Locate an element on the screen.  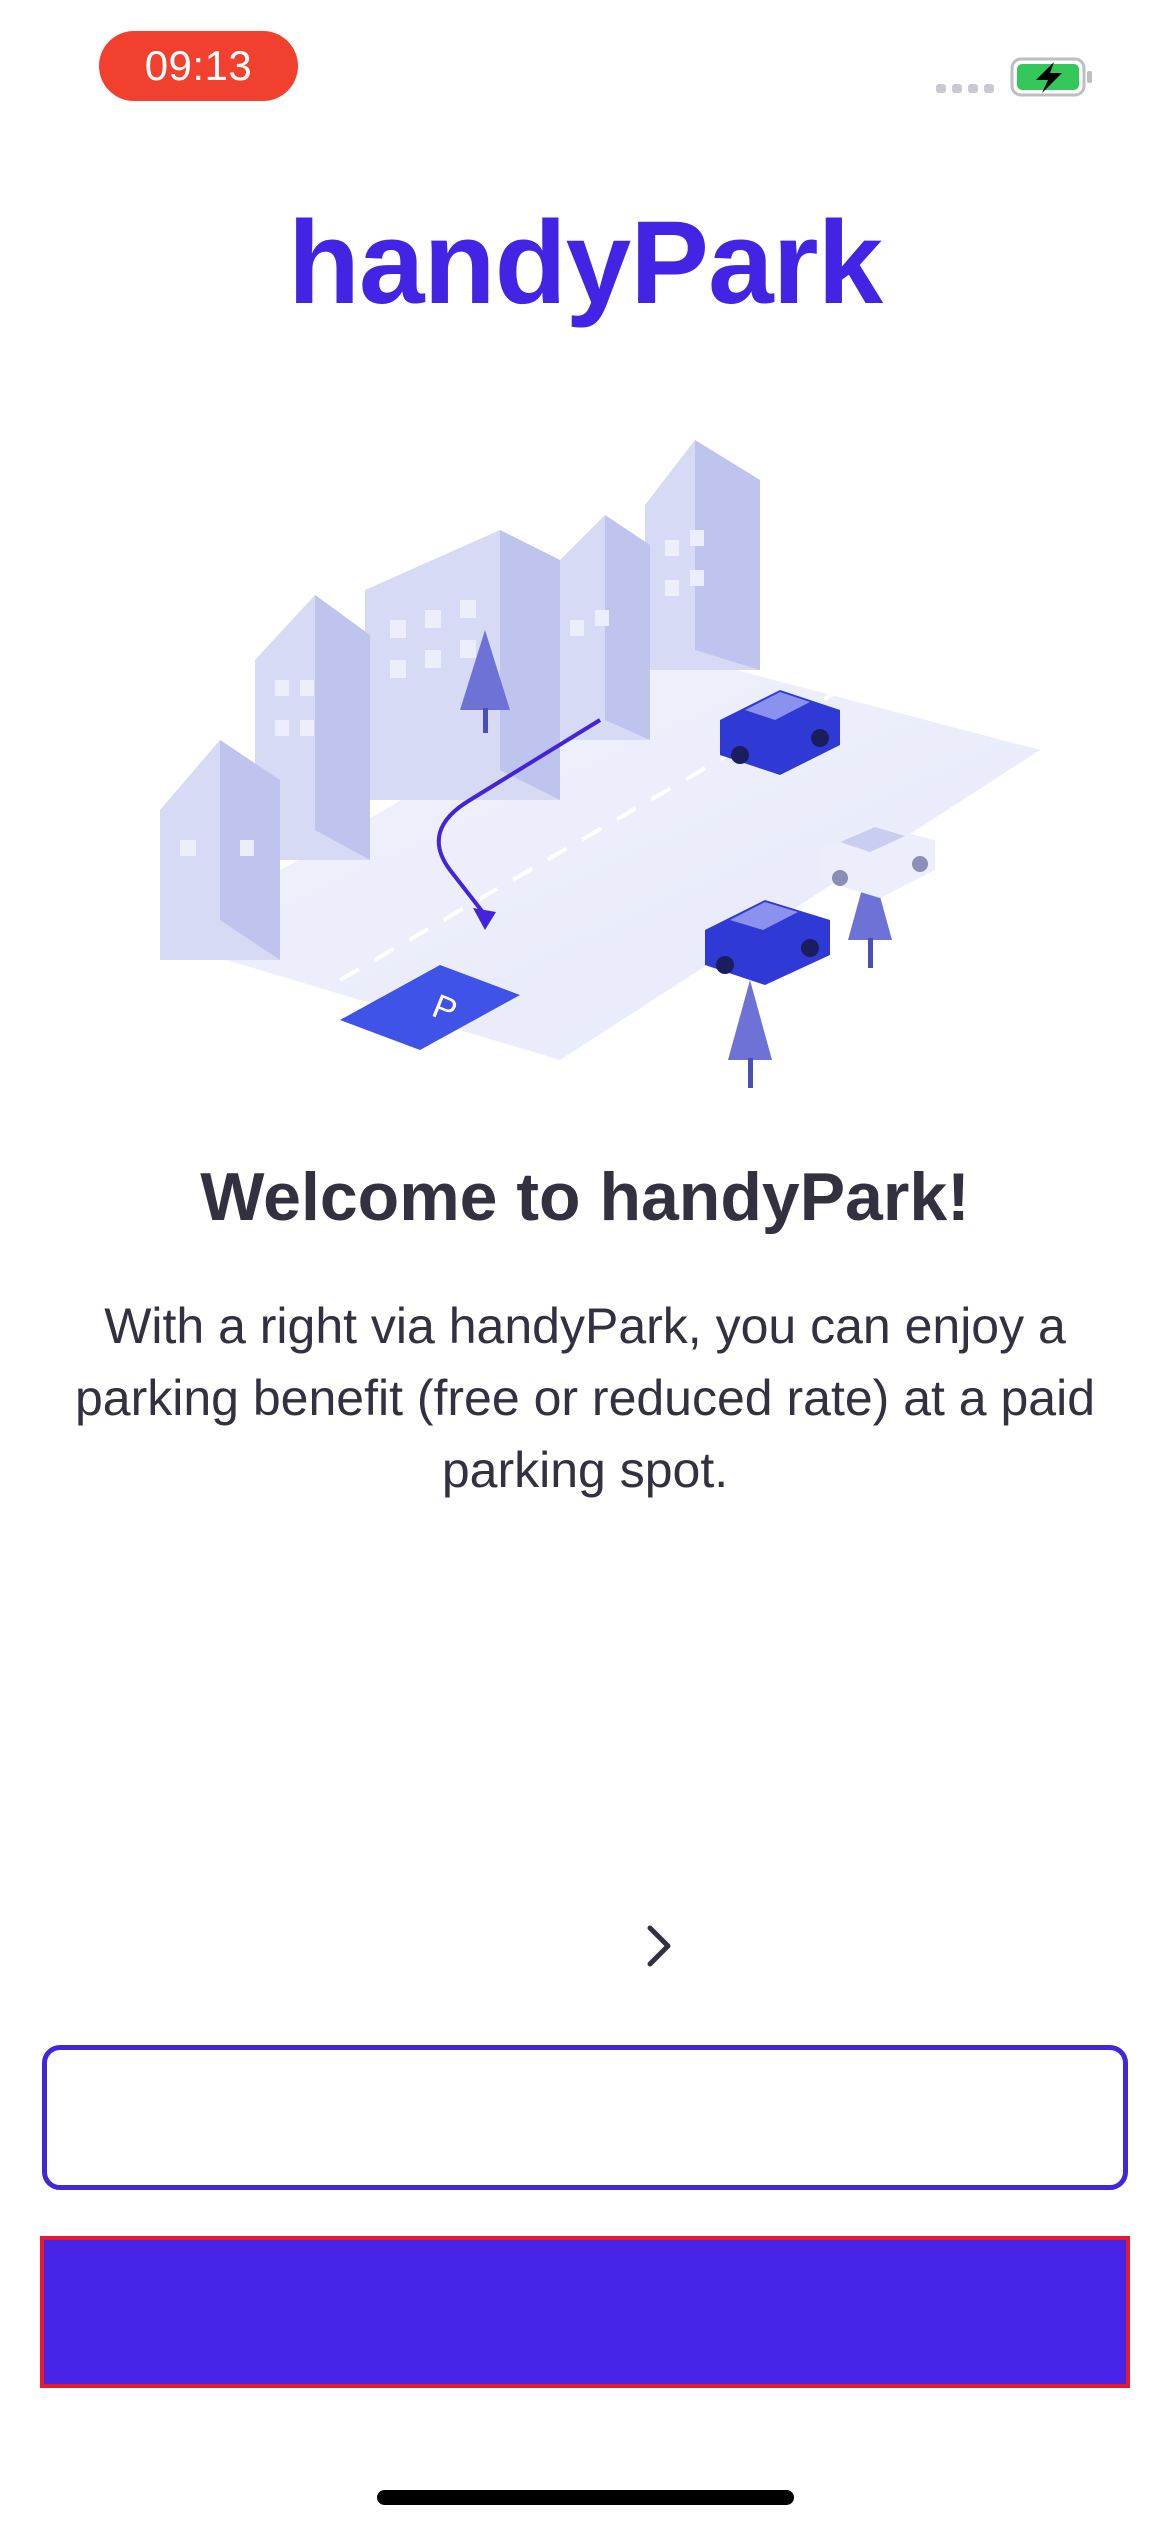
welcome-title: Welcome to handyPark! is located at coordinates (585, 1197).